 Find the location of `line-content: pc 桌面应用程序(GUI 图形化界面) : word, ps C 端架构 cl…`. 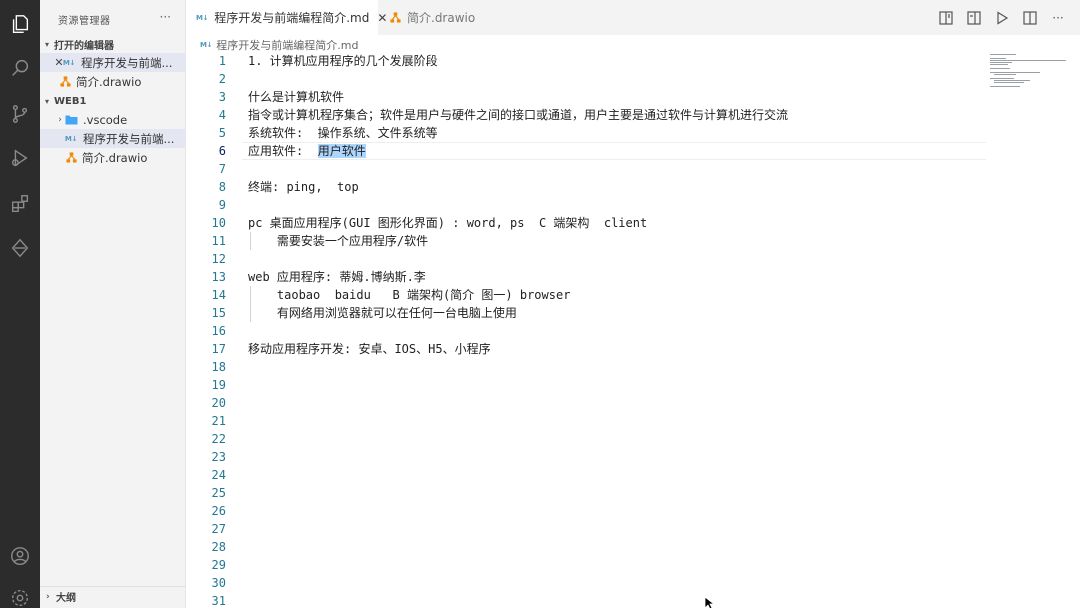

line-content: pc 桌面应用程序(GUI 图形化界面) : word, ps C 端架构 cl… is located at coordinates (448, 223).